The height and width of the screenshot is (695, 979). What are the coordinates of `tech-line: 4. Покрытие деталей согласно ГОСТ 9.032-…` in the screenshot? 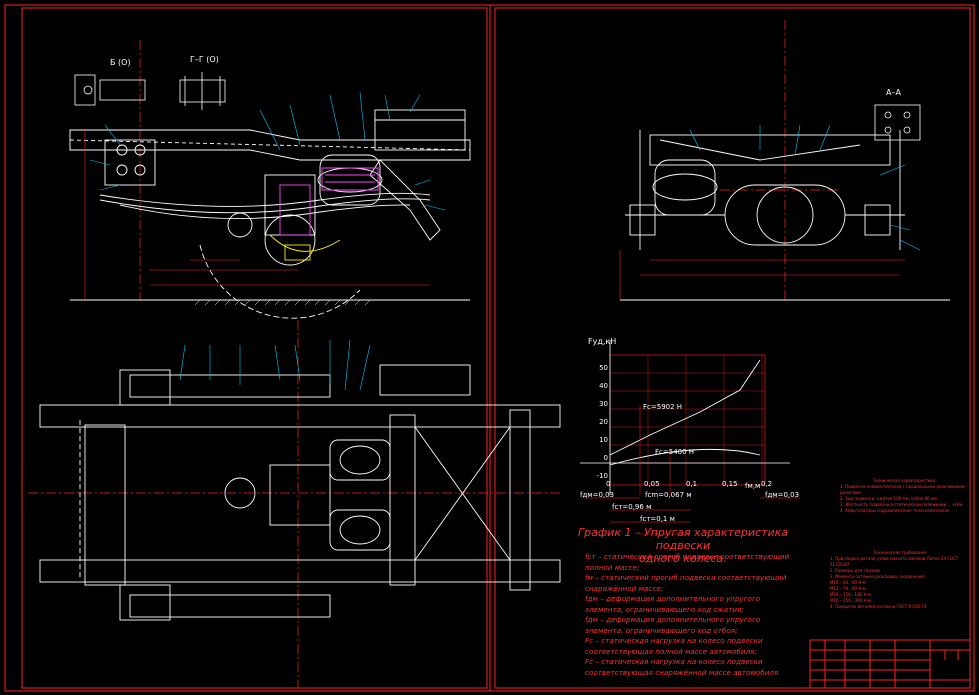 It's located at (878, 606).